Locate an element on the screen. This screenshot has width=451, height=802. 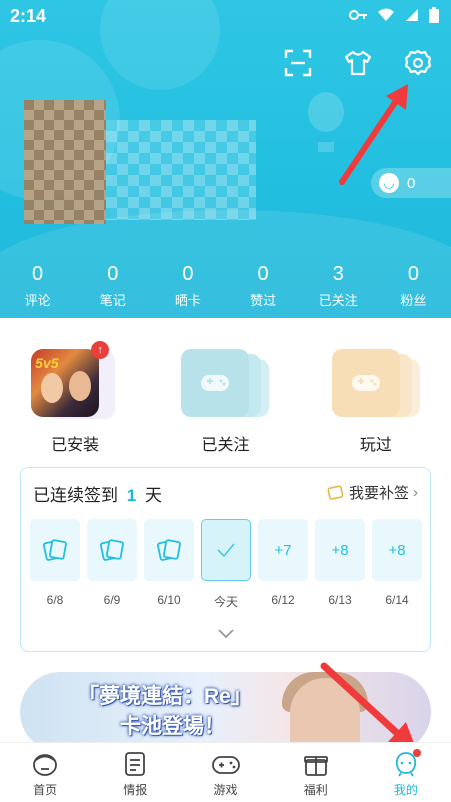
stat-label: 赞过 is located at coordinates (263, 300).